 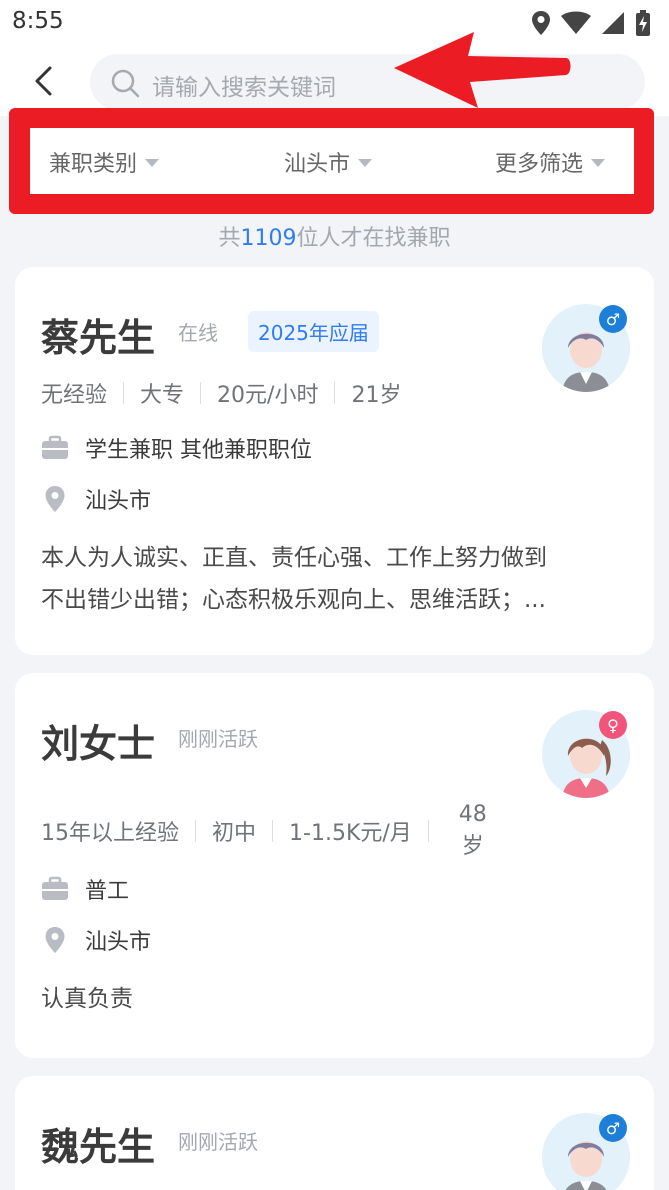 What do you see at coordinates (334, 1133) in the screenshot?
I see `candidate-card: 魏先生 刚刚活跃 ♂` at bounding box center [334, 1133].